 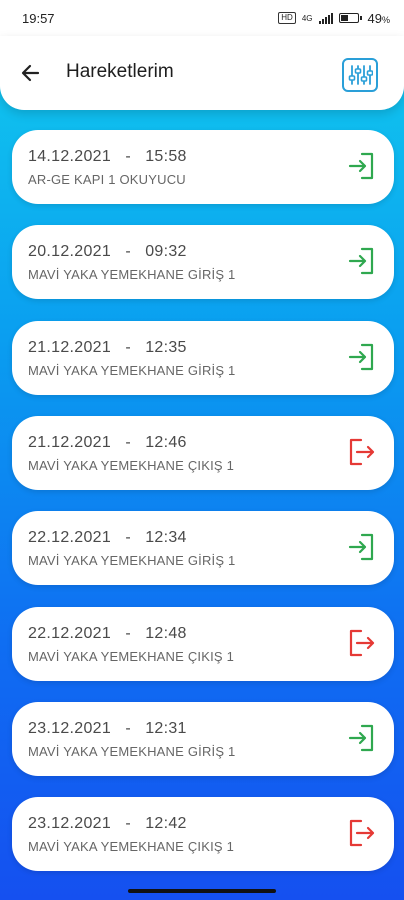 What do you see at coordinates (166, 538) in the screenshot?
I see `record-time: 12:34` at bounding box center [166, 538].